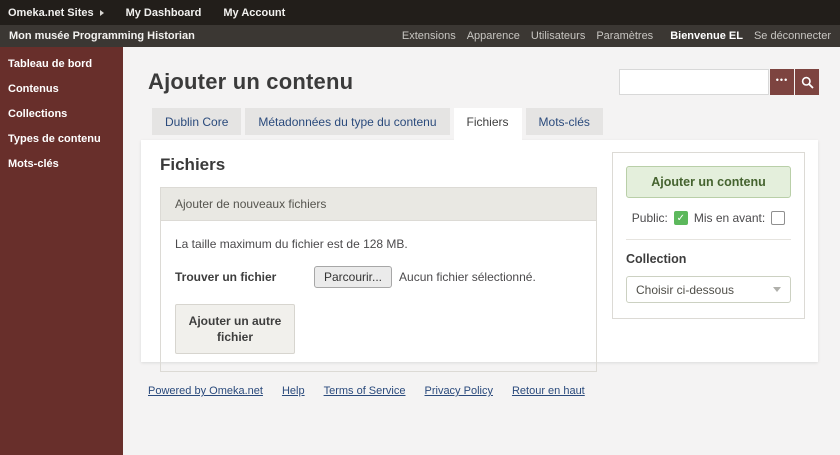 Image resolution: width=840 pixels, height=455 pixels. I want to click on chevron-down-icon, so click(777, 289).